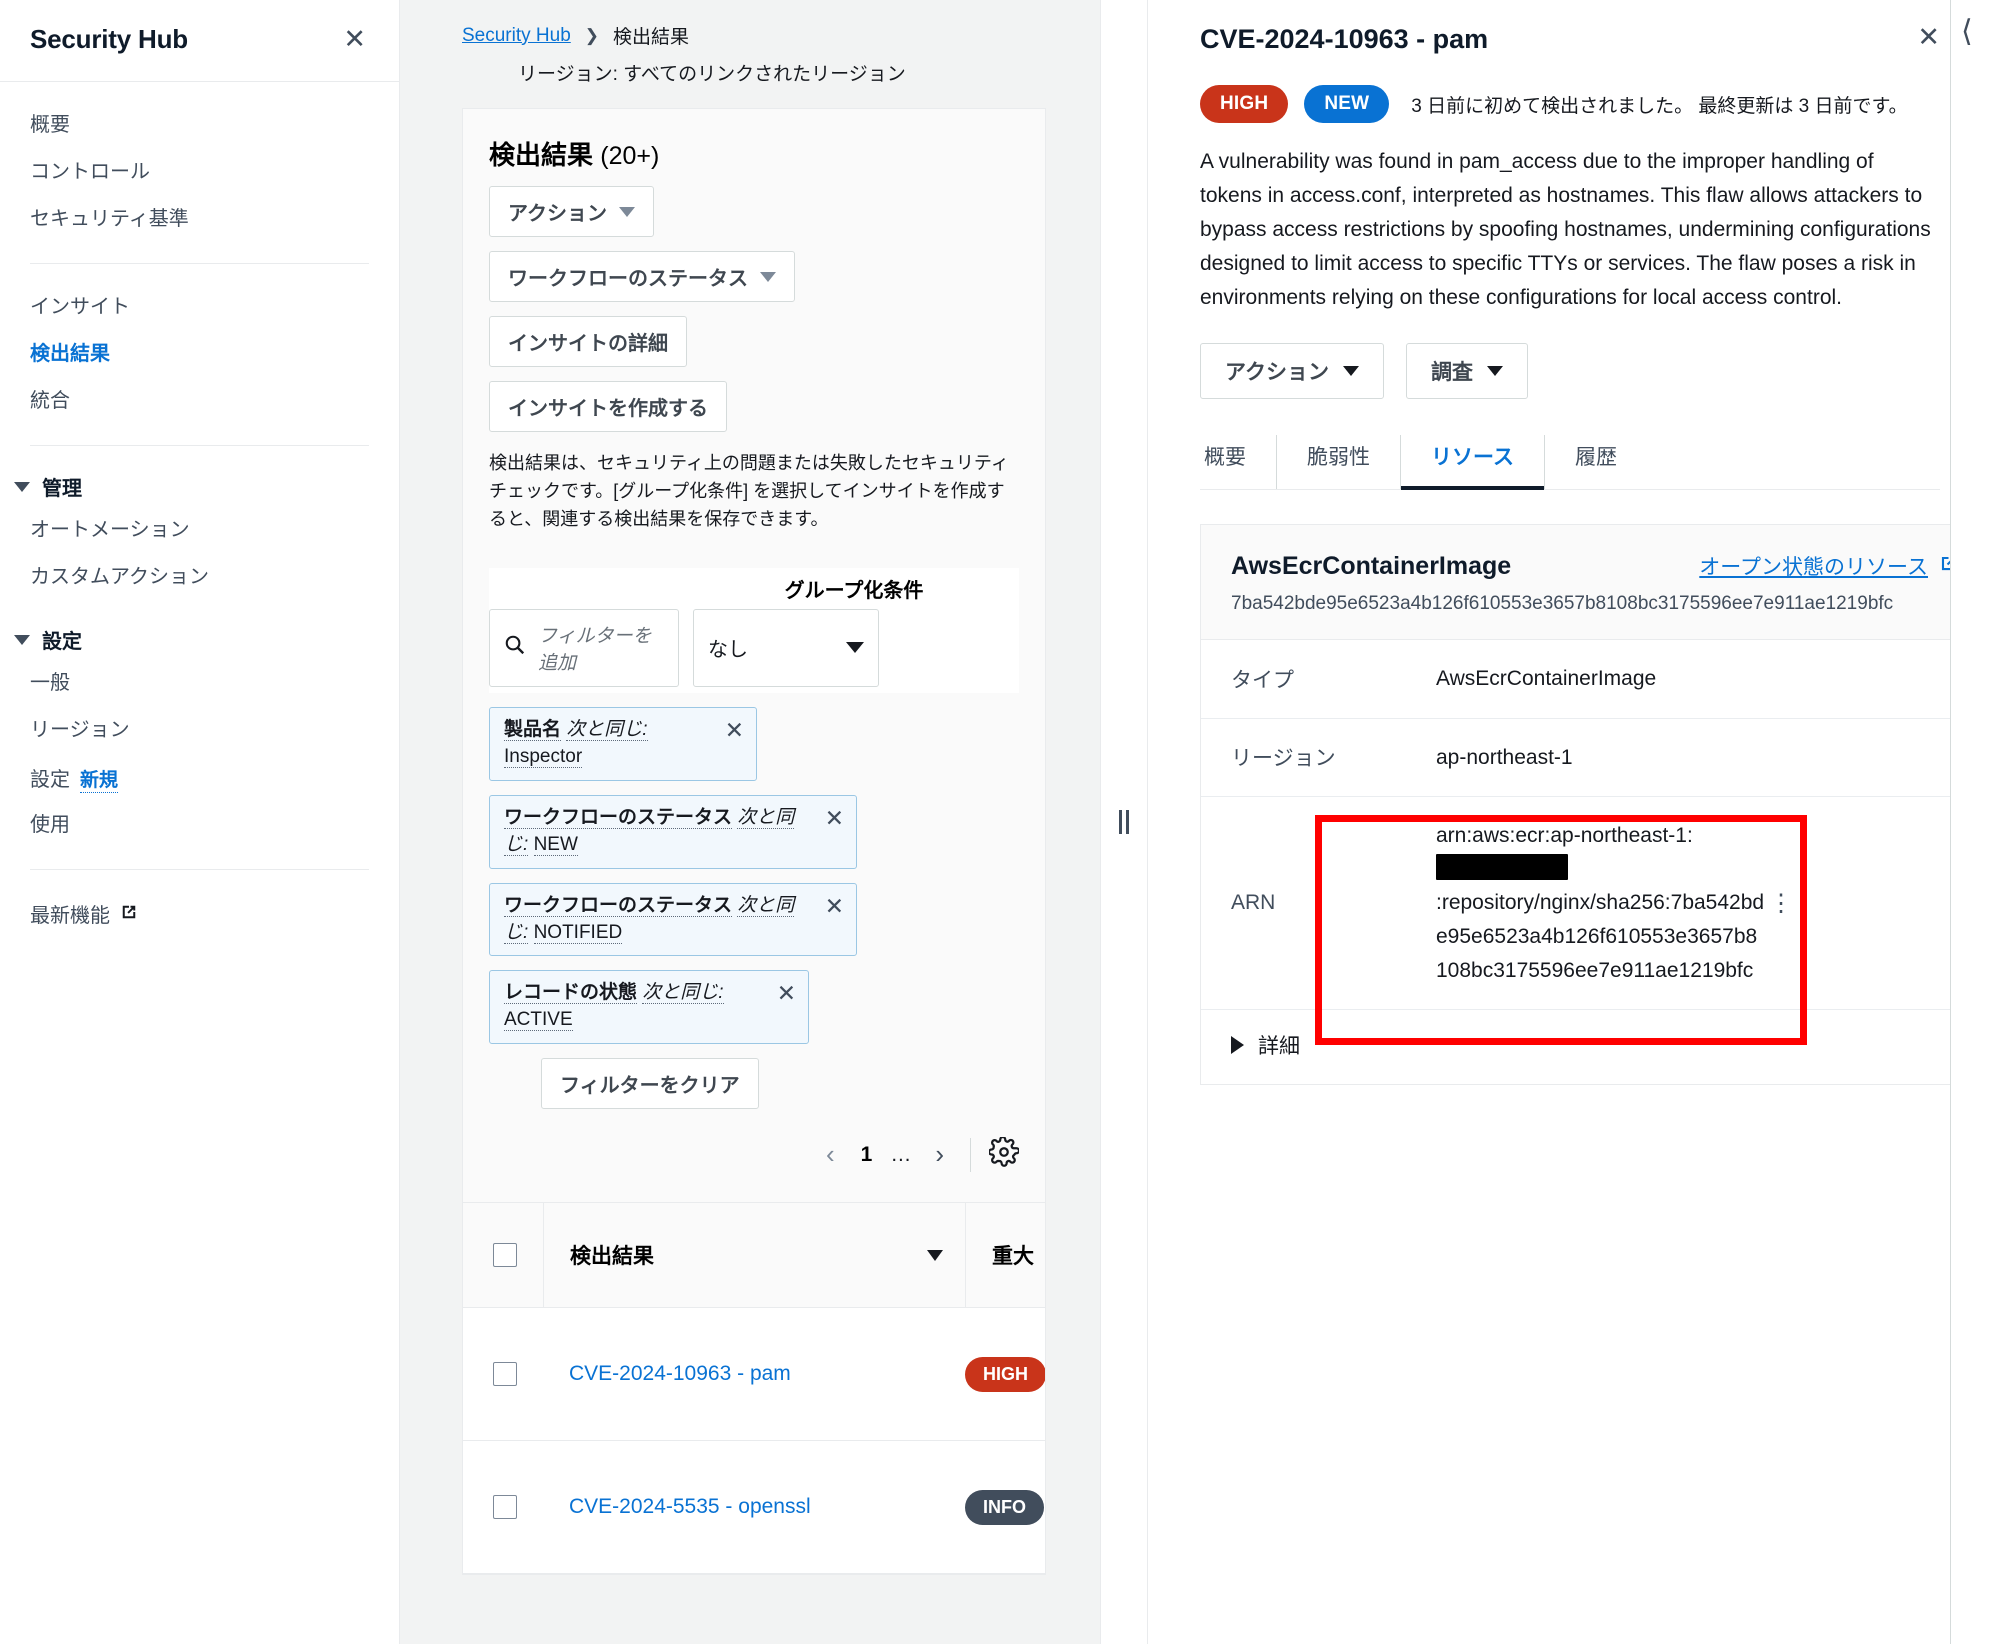  I want to click on filter-token: ワークフローのステータス 次と同じ: NOTIFIED ✕, so click(673, 919).